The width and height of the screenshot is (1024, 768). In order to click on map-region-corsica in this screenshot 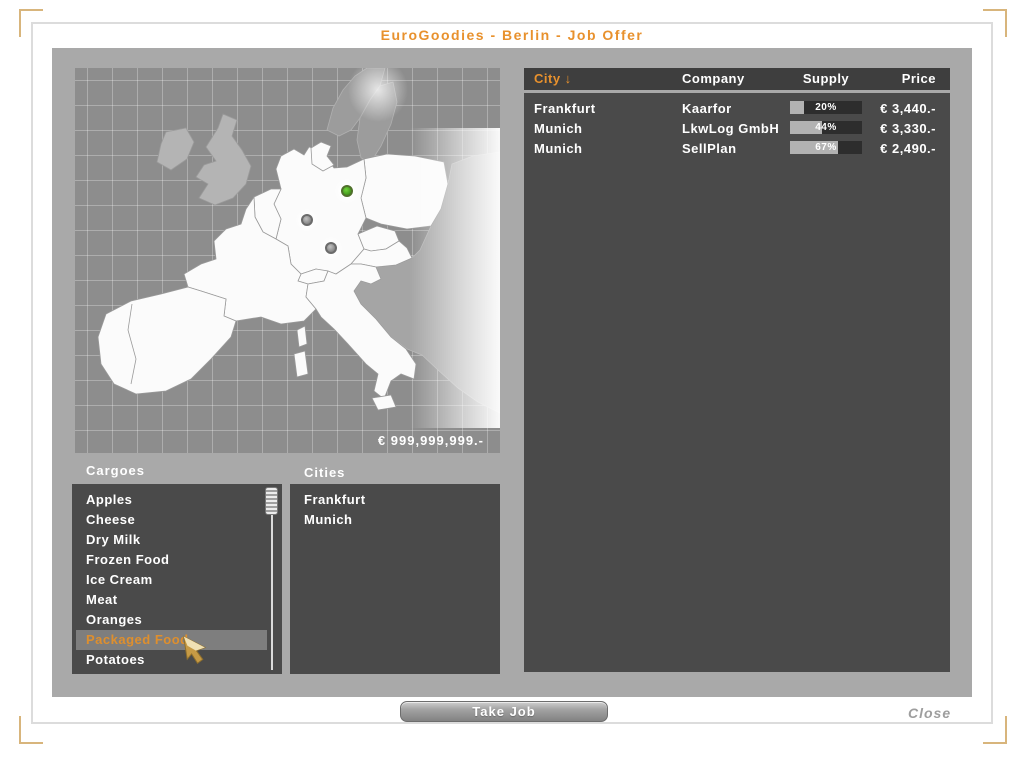, I will do `click(302, 336)`.